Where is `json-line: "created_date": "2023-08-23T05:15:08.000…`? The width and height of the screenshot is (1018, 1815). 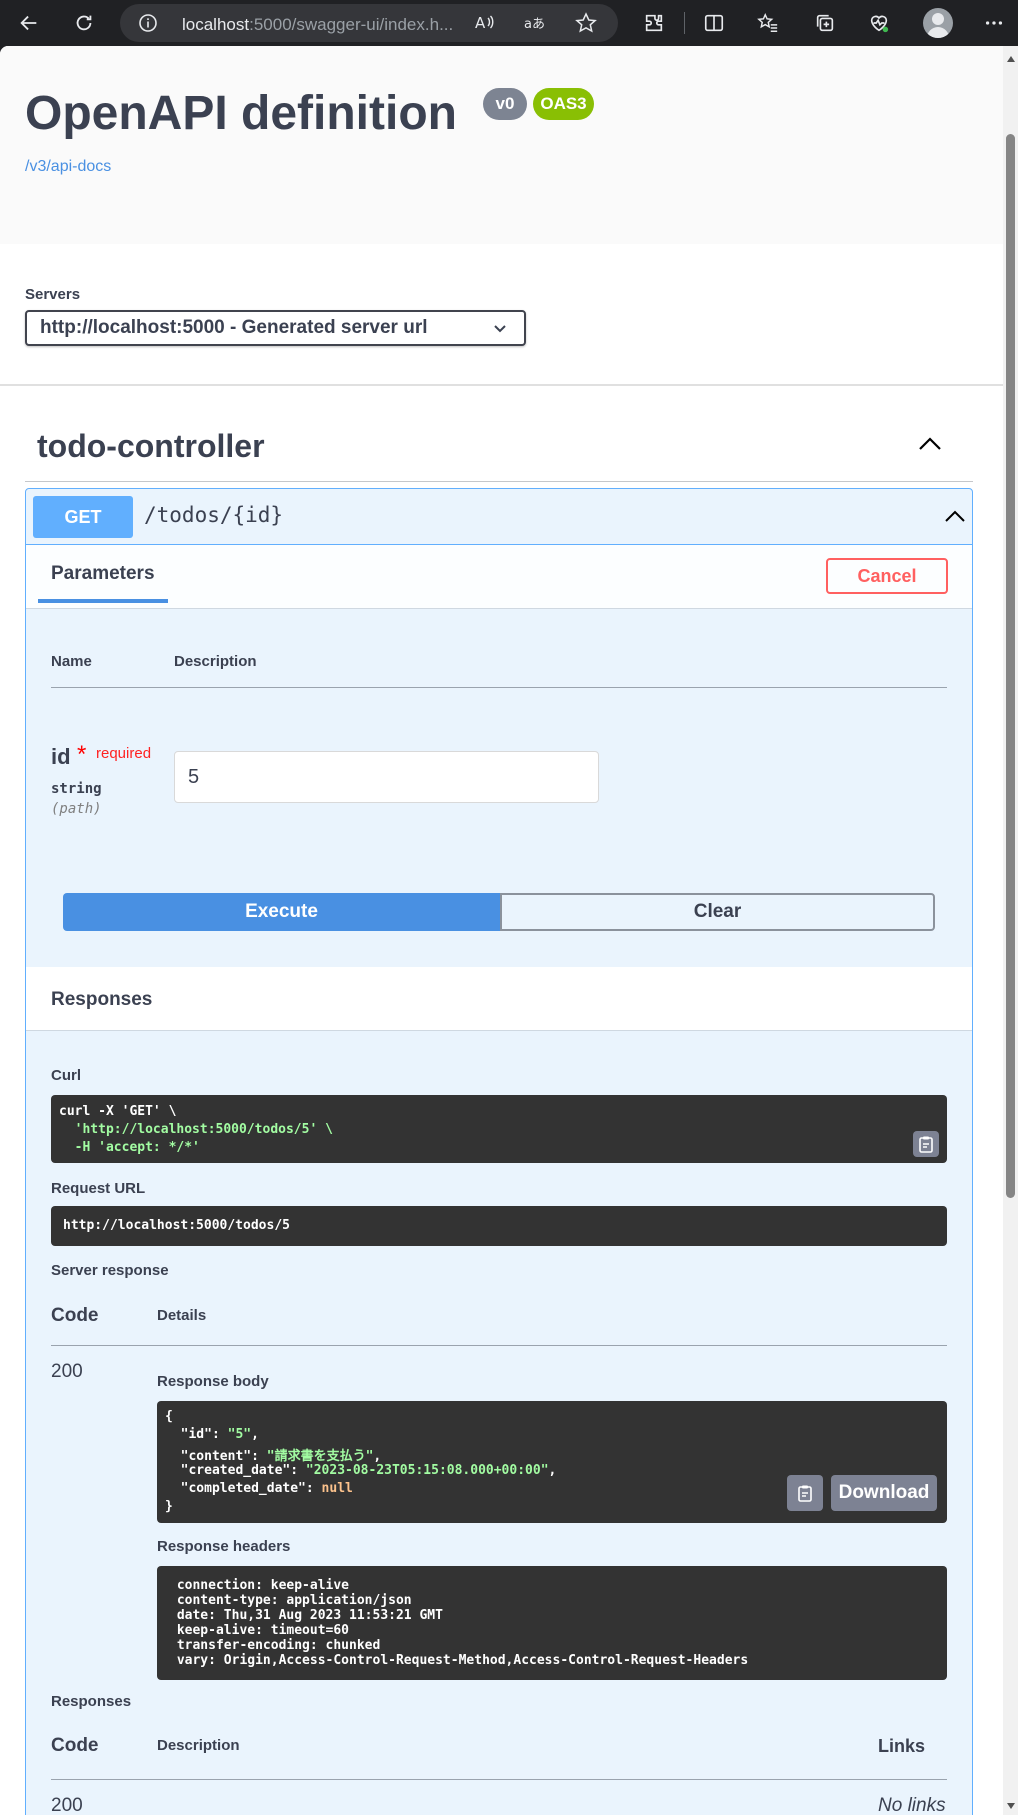 json-line: "created_date": "2023-08-23T05:15:08.000… is located at coordinates (368, 1470).